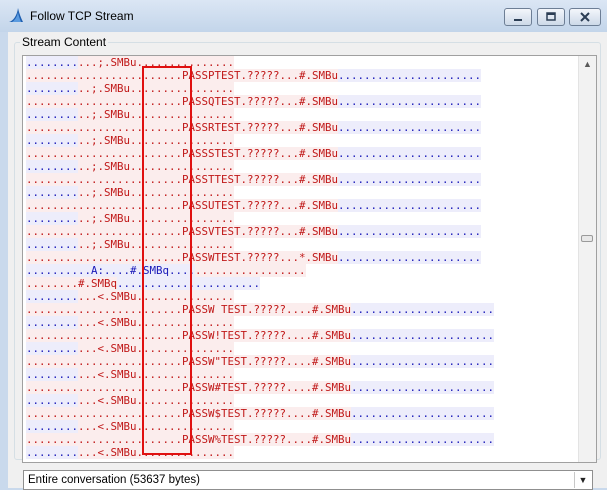 The height and width of the screenshot is (490, 607). Describe the element at coordinates (303, 16) in the screenshot. I see `title-bar: Follow TCP Stream` at that location.